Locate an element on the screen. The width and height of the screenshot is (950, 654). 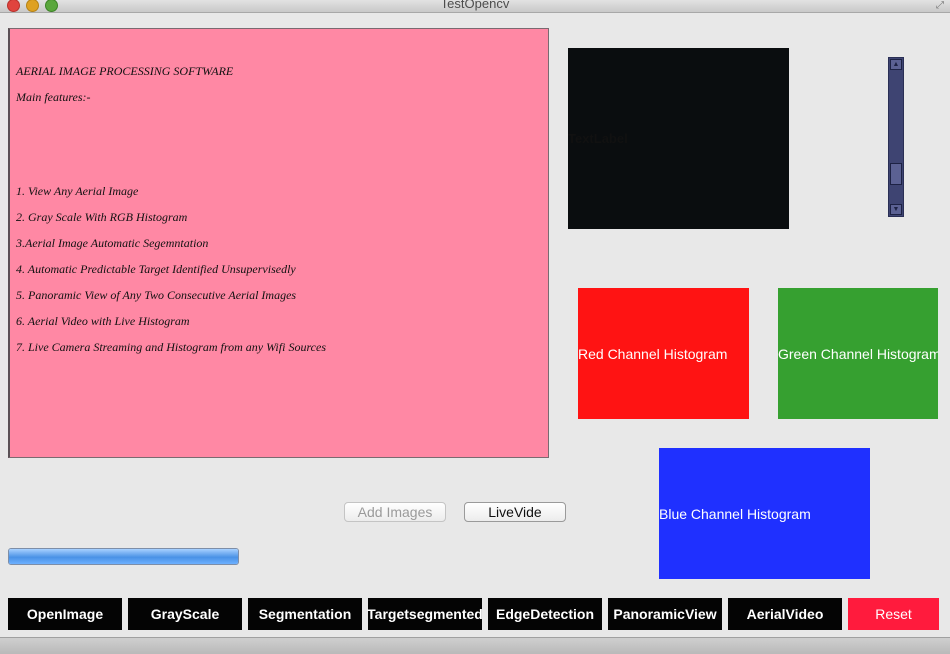
image-display-label: TextLabel is located at coordinates (678, 138).